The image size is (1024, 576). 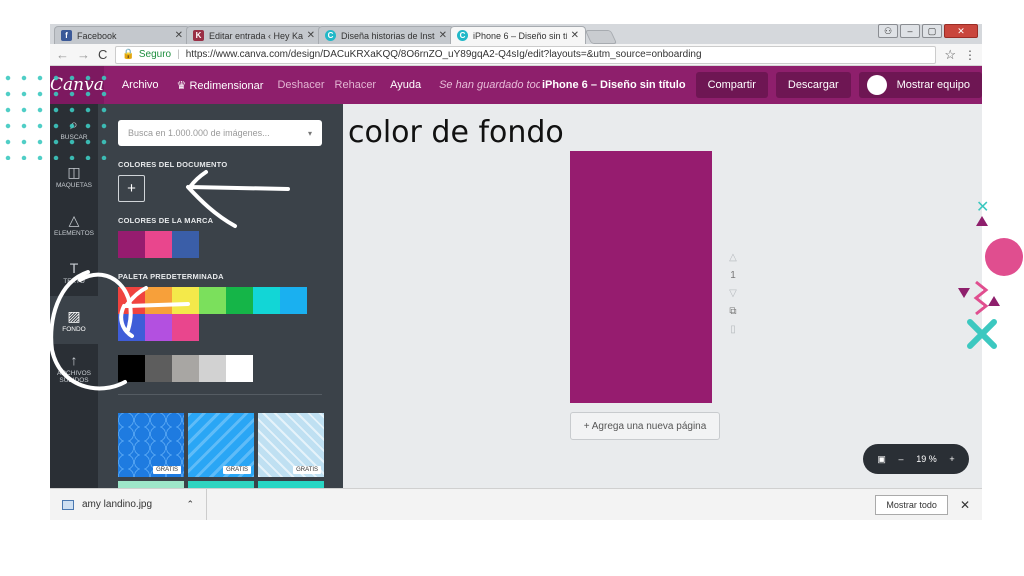 What do you see at coordinates (733, 315) in the screenshot?
I see `duplicate-page-icon: ⧉` at bounding box center [733, 315].